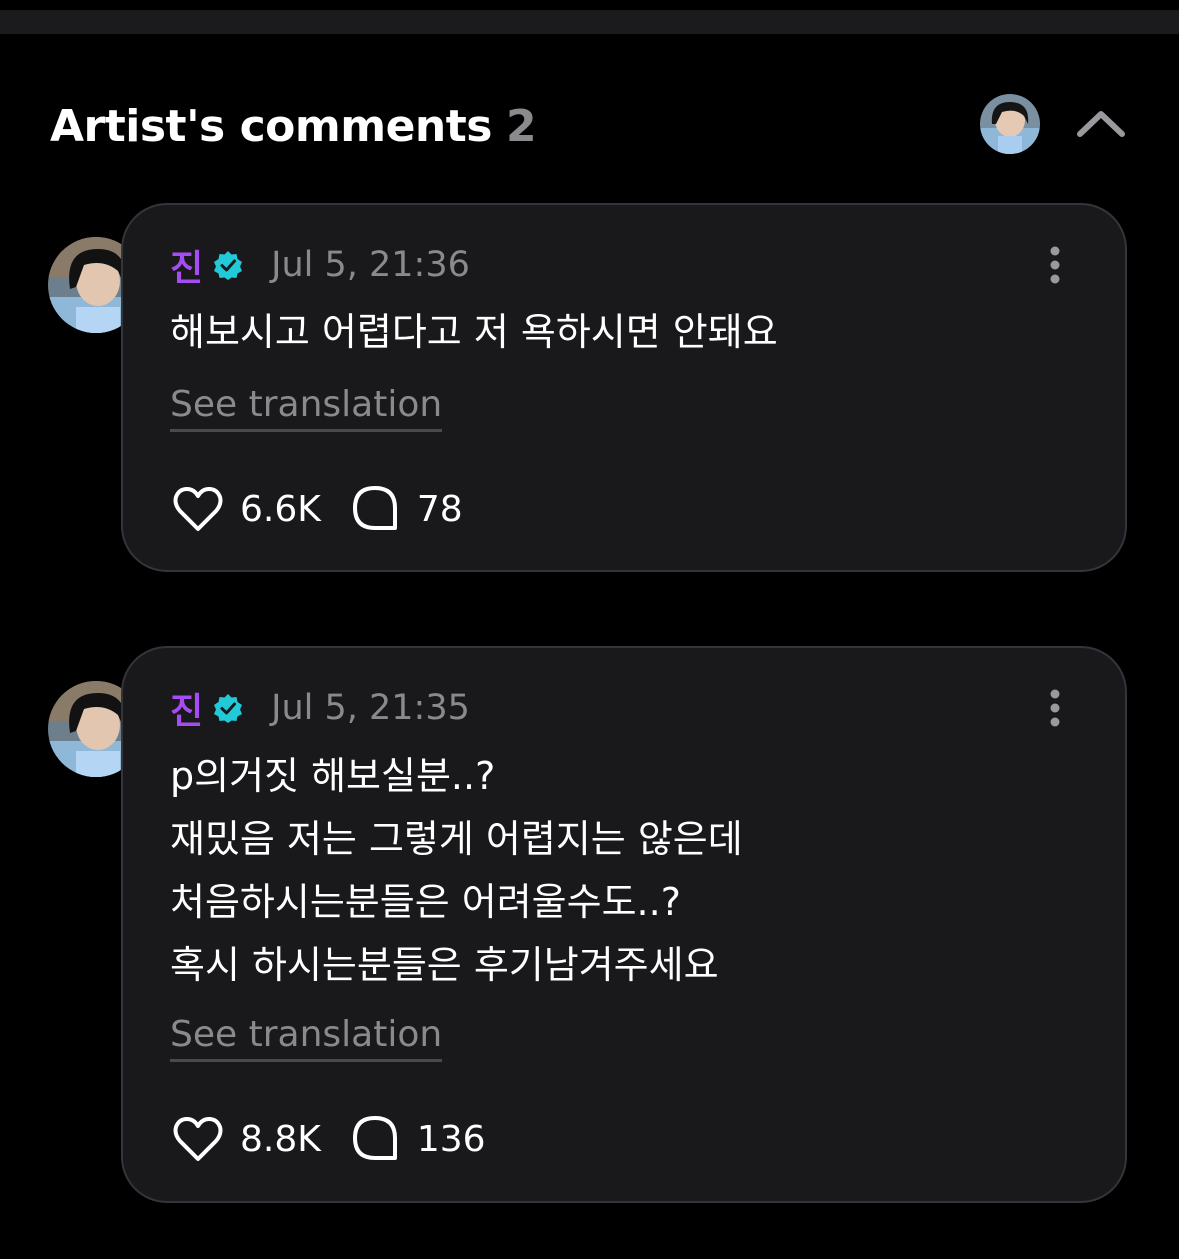 This screenshot has width=1179, height=1259. I want to click on like-count: 6.6K, so click(280, 509).